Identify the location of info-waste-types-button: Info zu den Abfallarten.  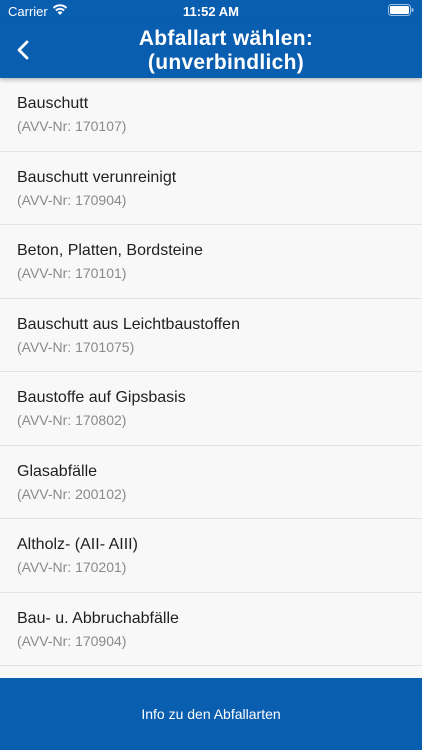
(211, 714).